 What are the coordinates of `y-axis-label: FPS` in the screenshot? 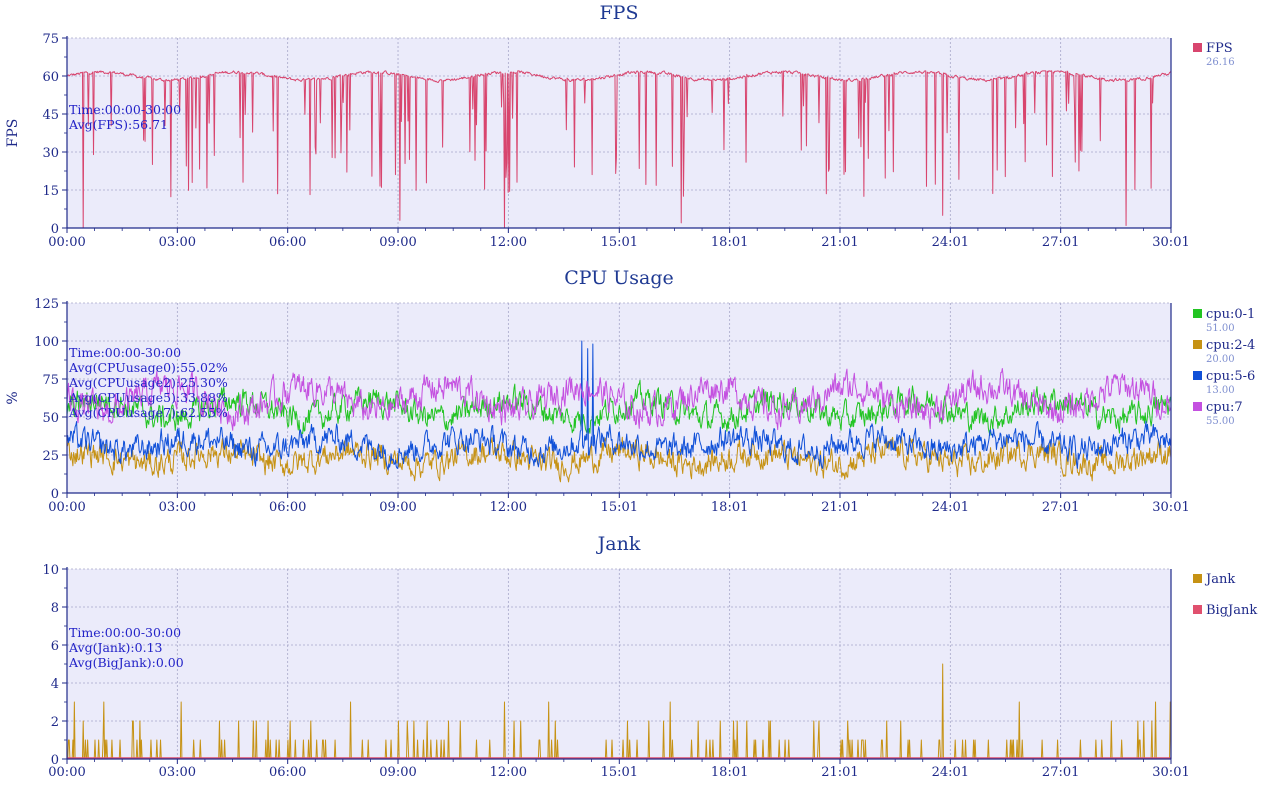 It's located at (13, 133).